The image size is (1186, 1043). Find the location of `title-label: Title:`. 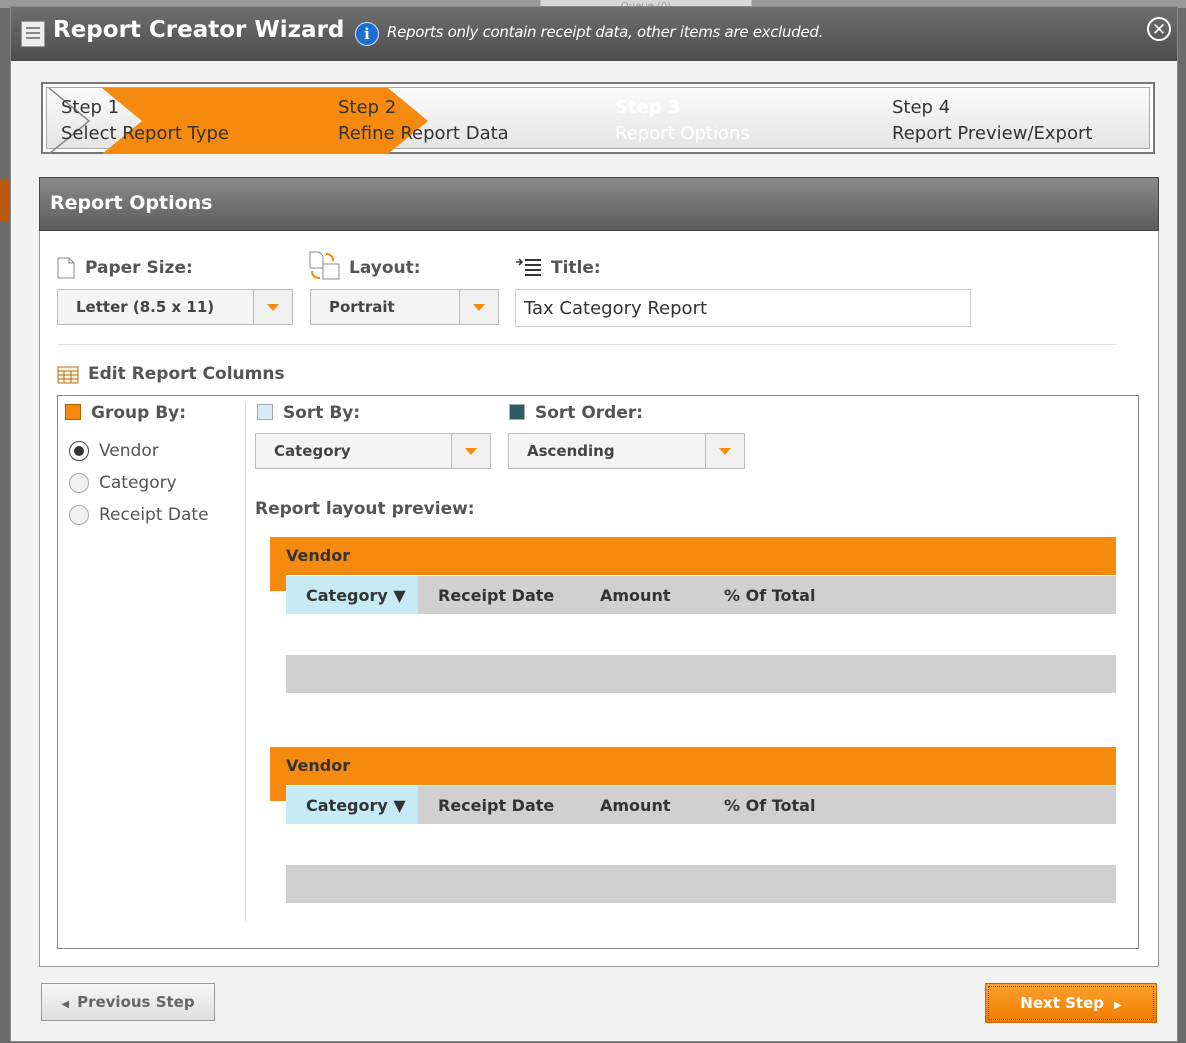

title-label: Title: is located at coordinates (576, 268).